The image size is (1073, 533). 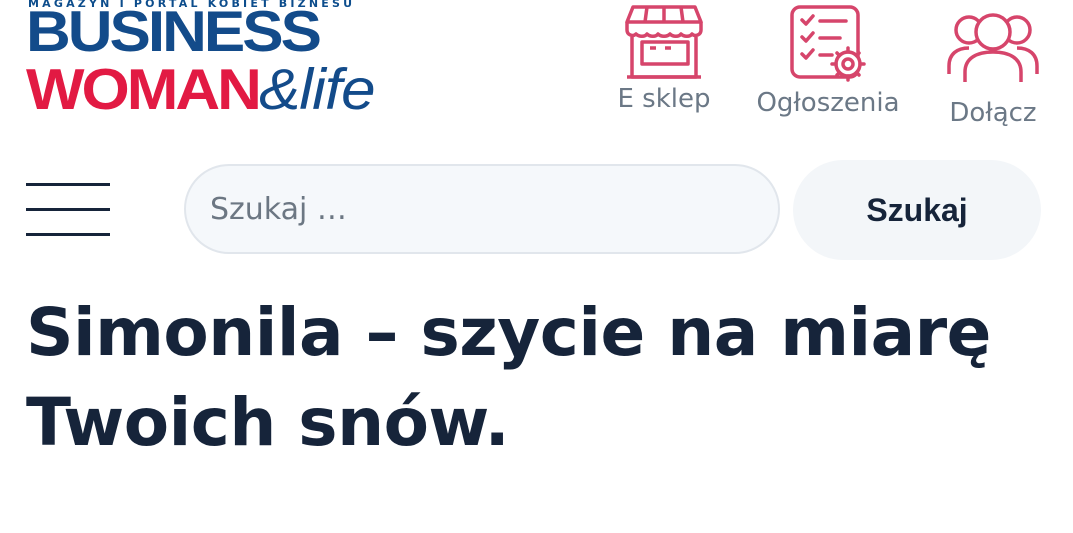 What do you see at coordinates (174, 32) in the screenshot?
I see `logo-business-text: BUSINESS` at bounding box center [174, 32].